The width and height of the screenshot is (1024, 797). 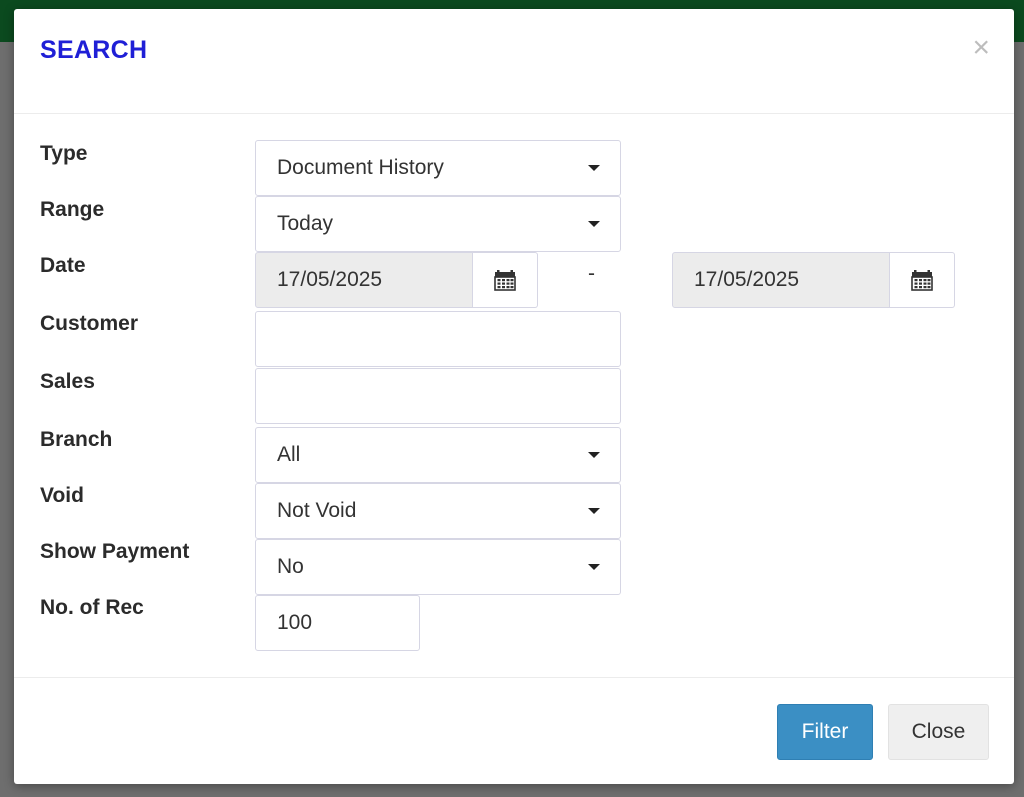 I want to click on dialog-header: SEARCH ×, so click(x=514, y=61).